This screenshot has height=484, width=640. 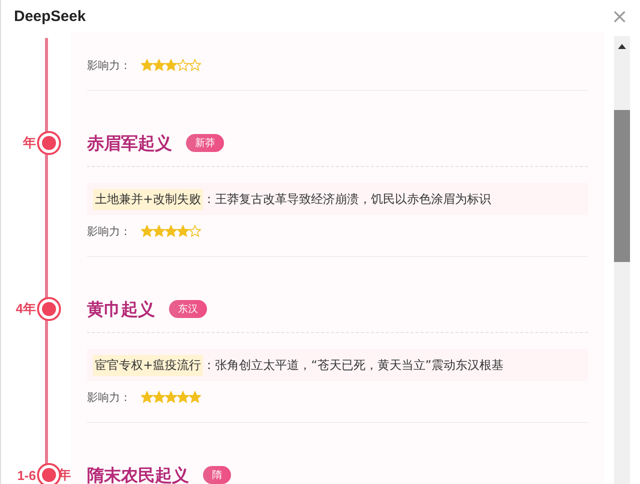 What do you see at coordinates (353, 365) in the screenshot?
I see `cause-text: ：张角创立太平道，“苍天已死，黄天当立”震动东汉根基` at bounding box center [353, 365].